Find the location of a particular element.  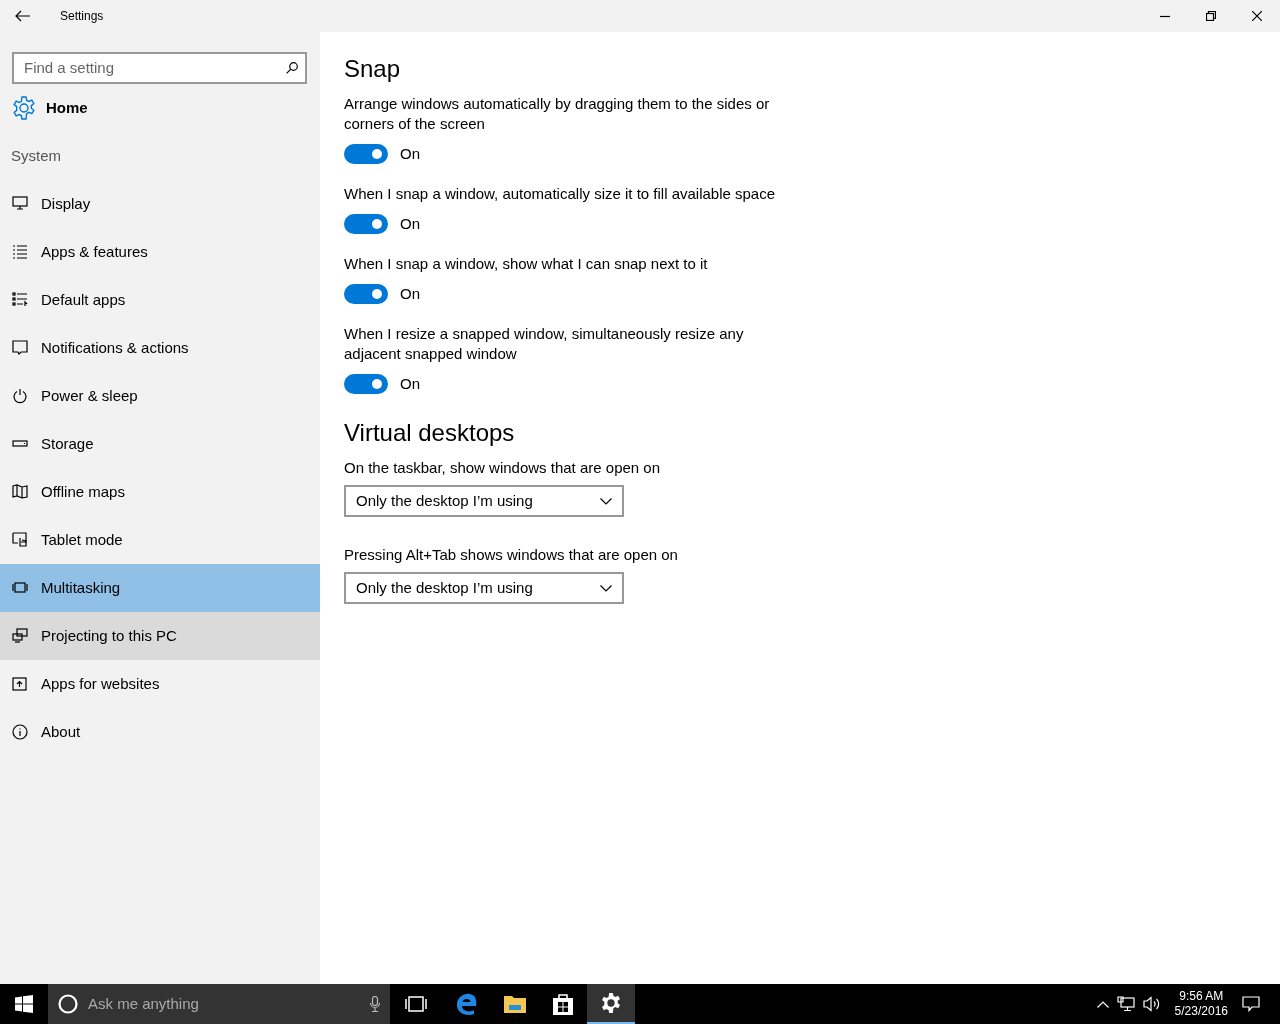

nav-item: Apps & features is located at coordinates (160, 252).